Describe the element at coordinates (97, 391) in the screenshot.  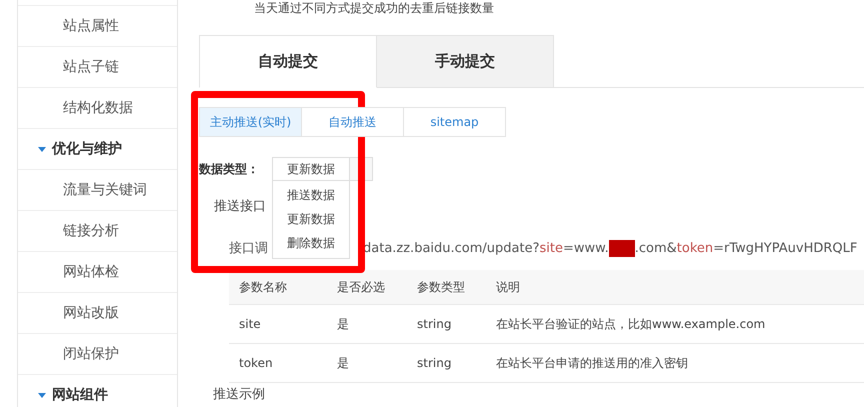
I see `sidebar-group: 网站组件` at that location.